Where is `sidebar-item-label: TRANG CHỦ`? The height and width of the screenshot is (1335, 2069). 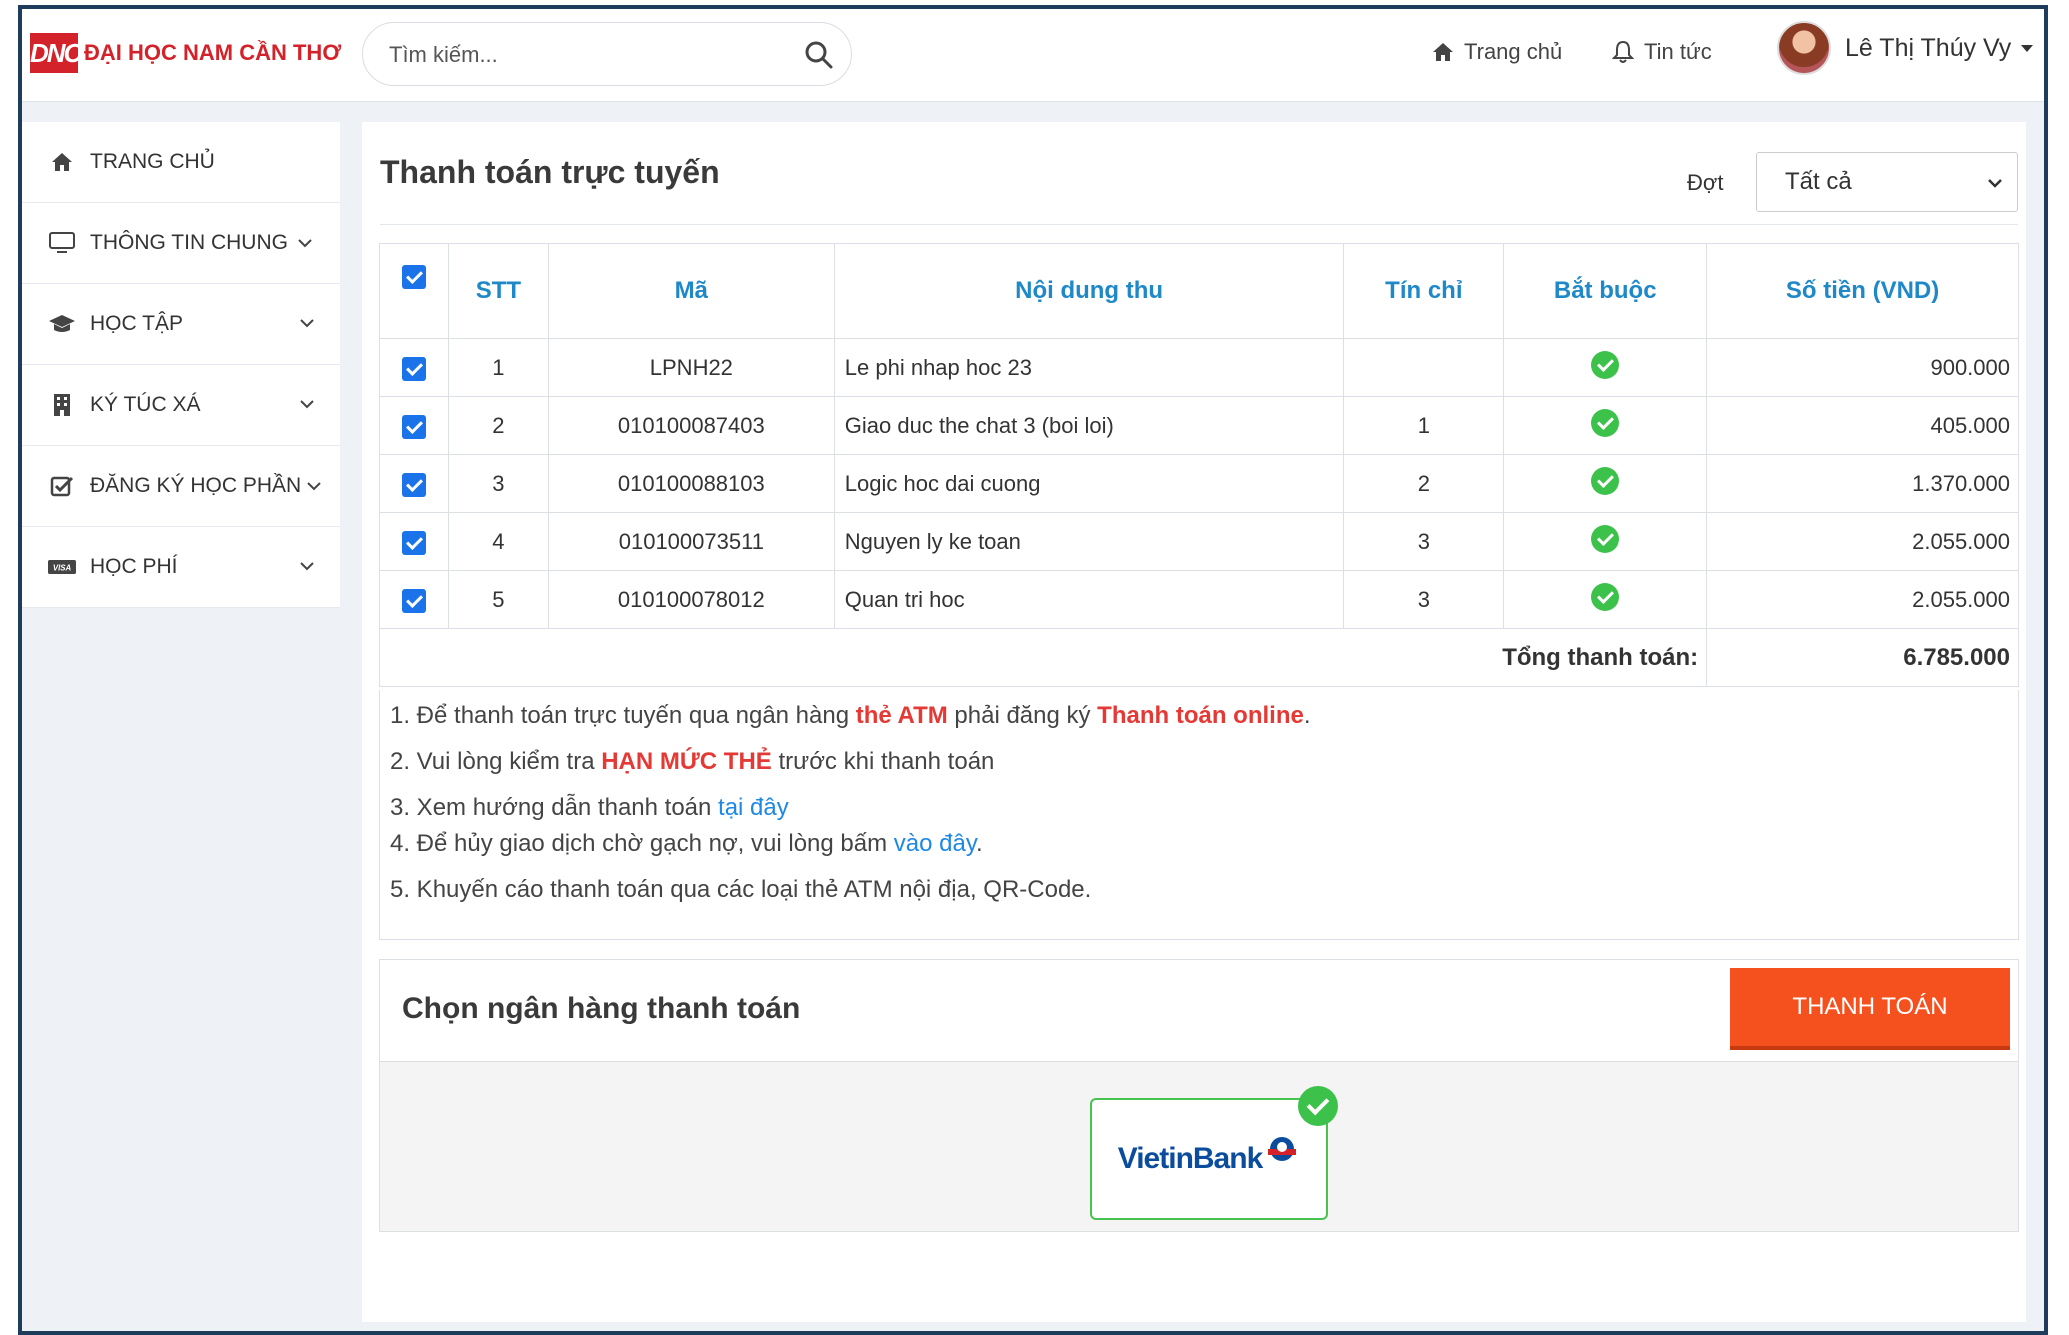 sidebar-item-label: TRANG CHỦ is located at coordinates (152, 161).